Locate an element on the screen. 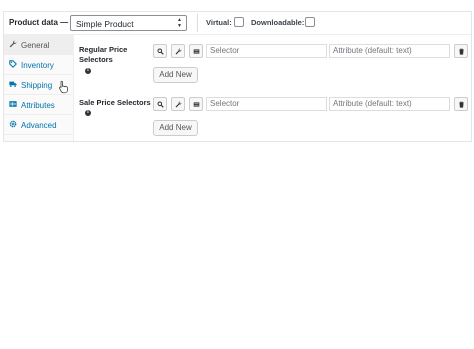 This screenshot has height=349, width=474. product-data-title: Product data — is located at coordinates (39, 22).